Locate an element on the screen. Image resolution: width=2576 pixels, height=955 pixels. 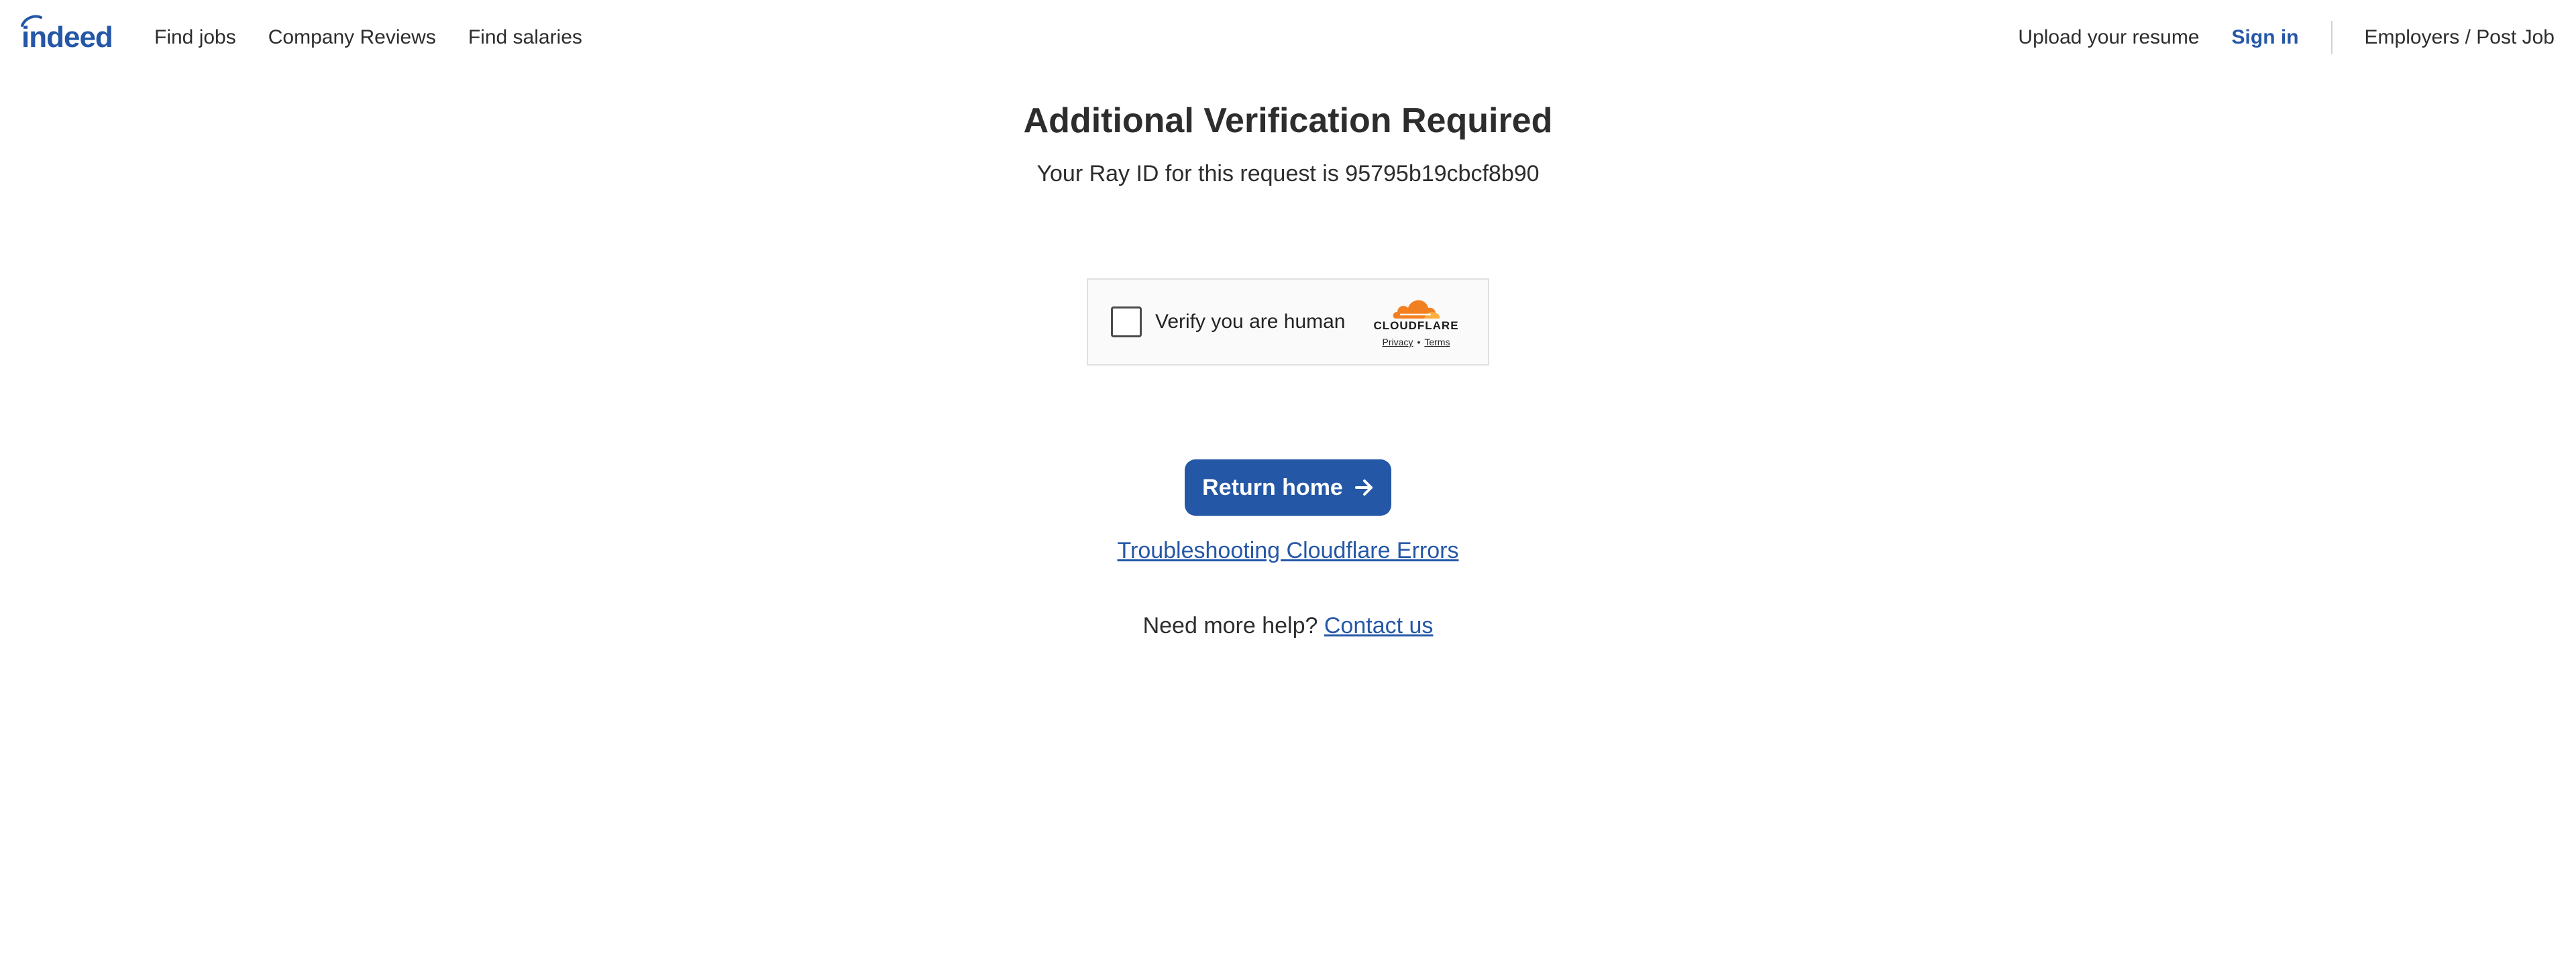
employers-post-job-link: Employers / Post Job is located at coordinates (2460, 37).